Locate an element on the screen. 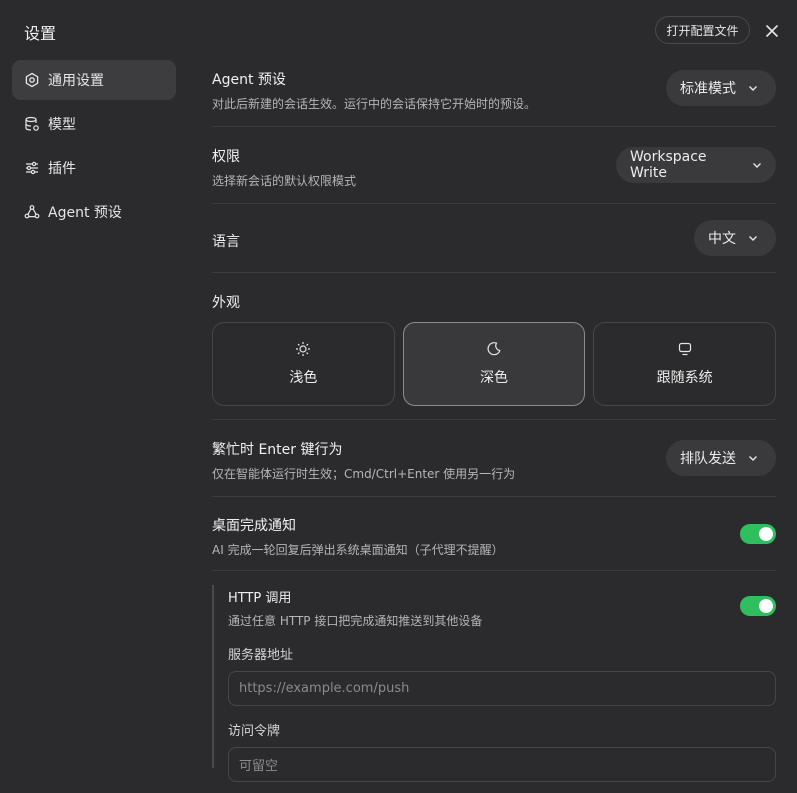 This screenshot has height=793, width=797. sidebar-item-label: 插件 is located at coordinates (62, 169).